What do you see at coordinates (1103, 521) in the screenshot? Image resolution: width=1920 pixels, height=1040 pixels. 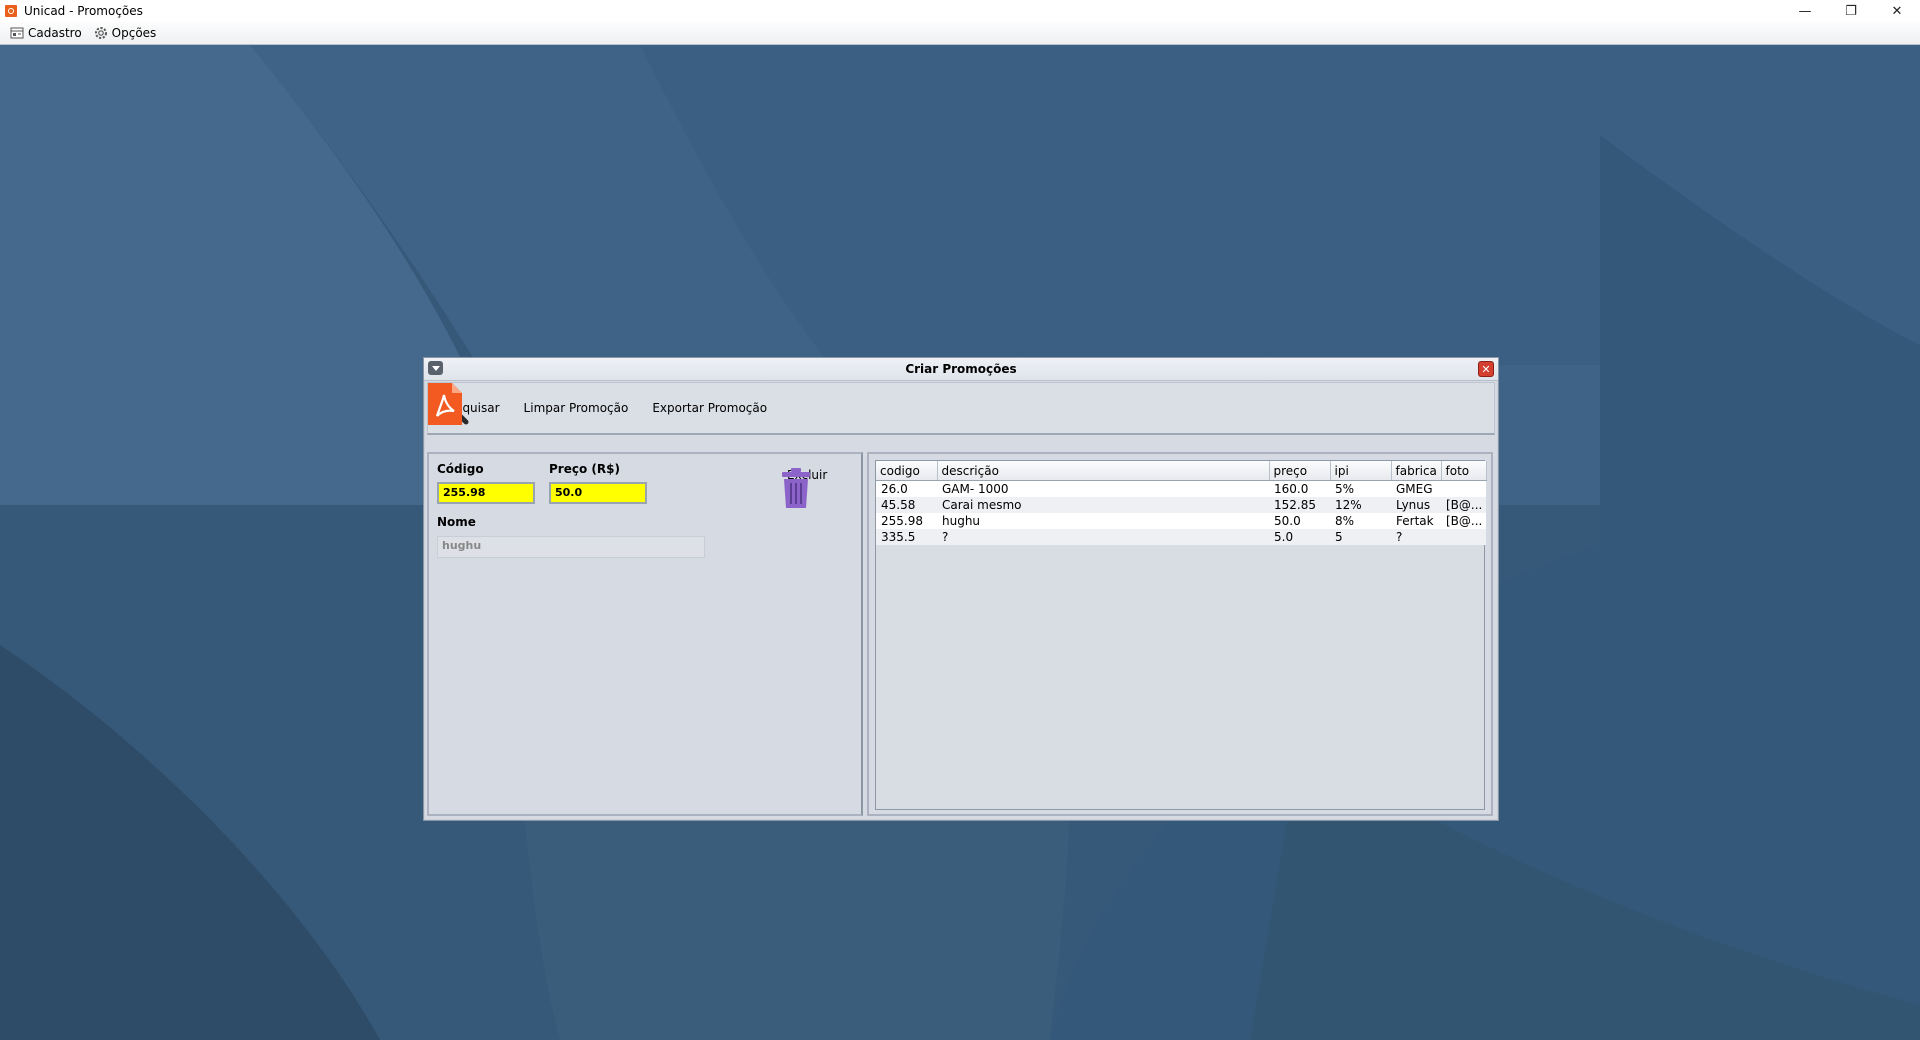 I see `cell-descricao: hughu` at bounding box center [1103, 521].